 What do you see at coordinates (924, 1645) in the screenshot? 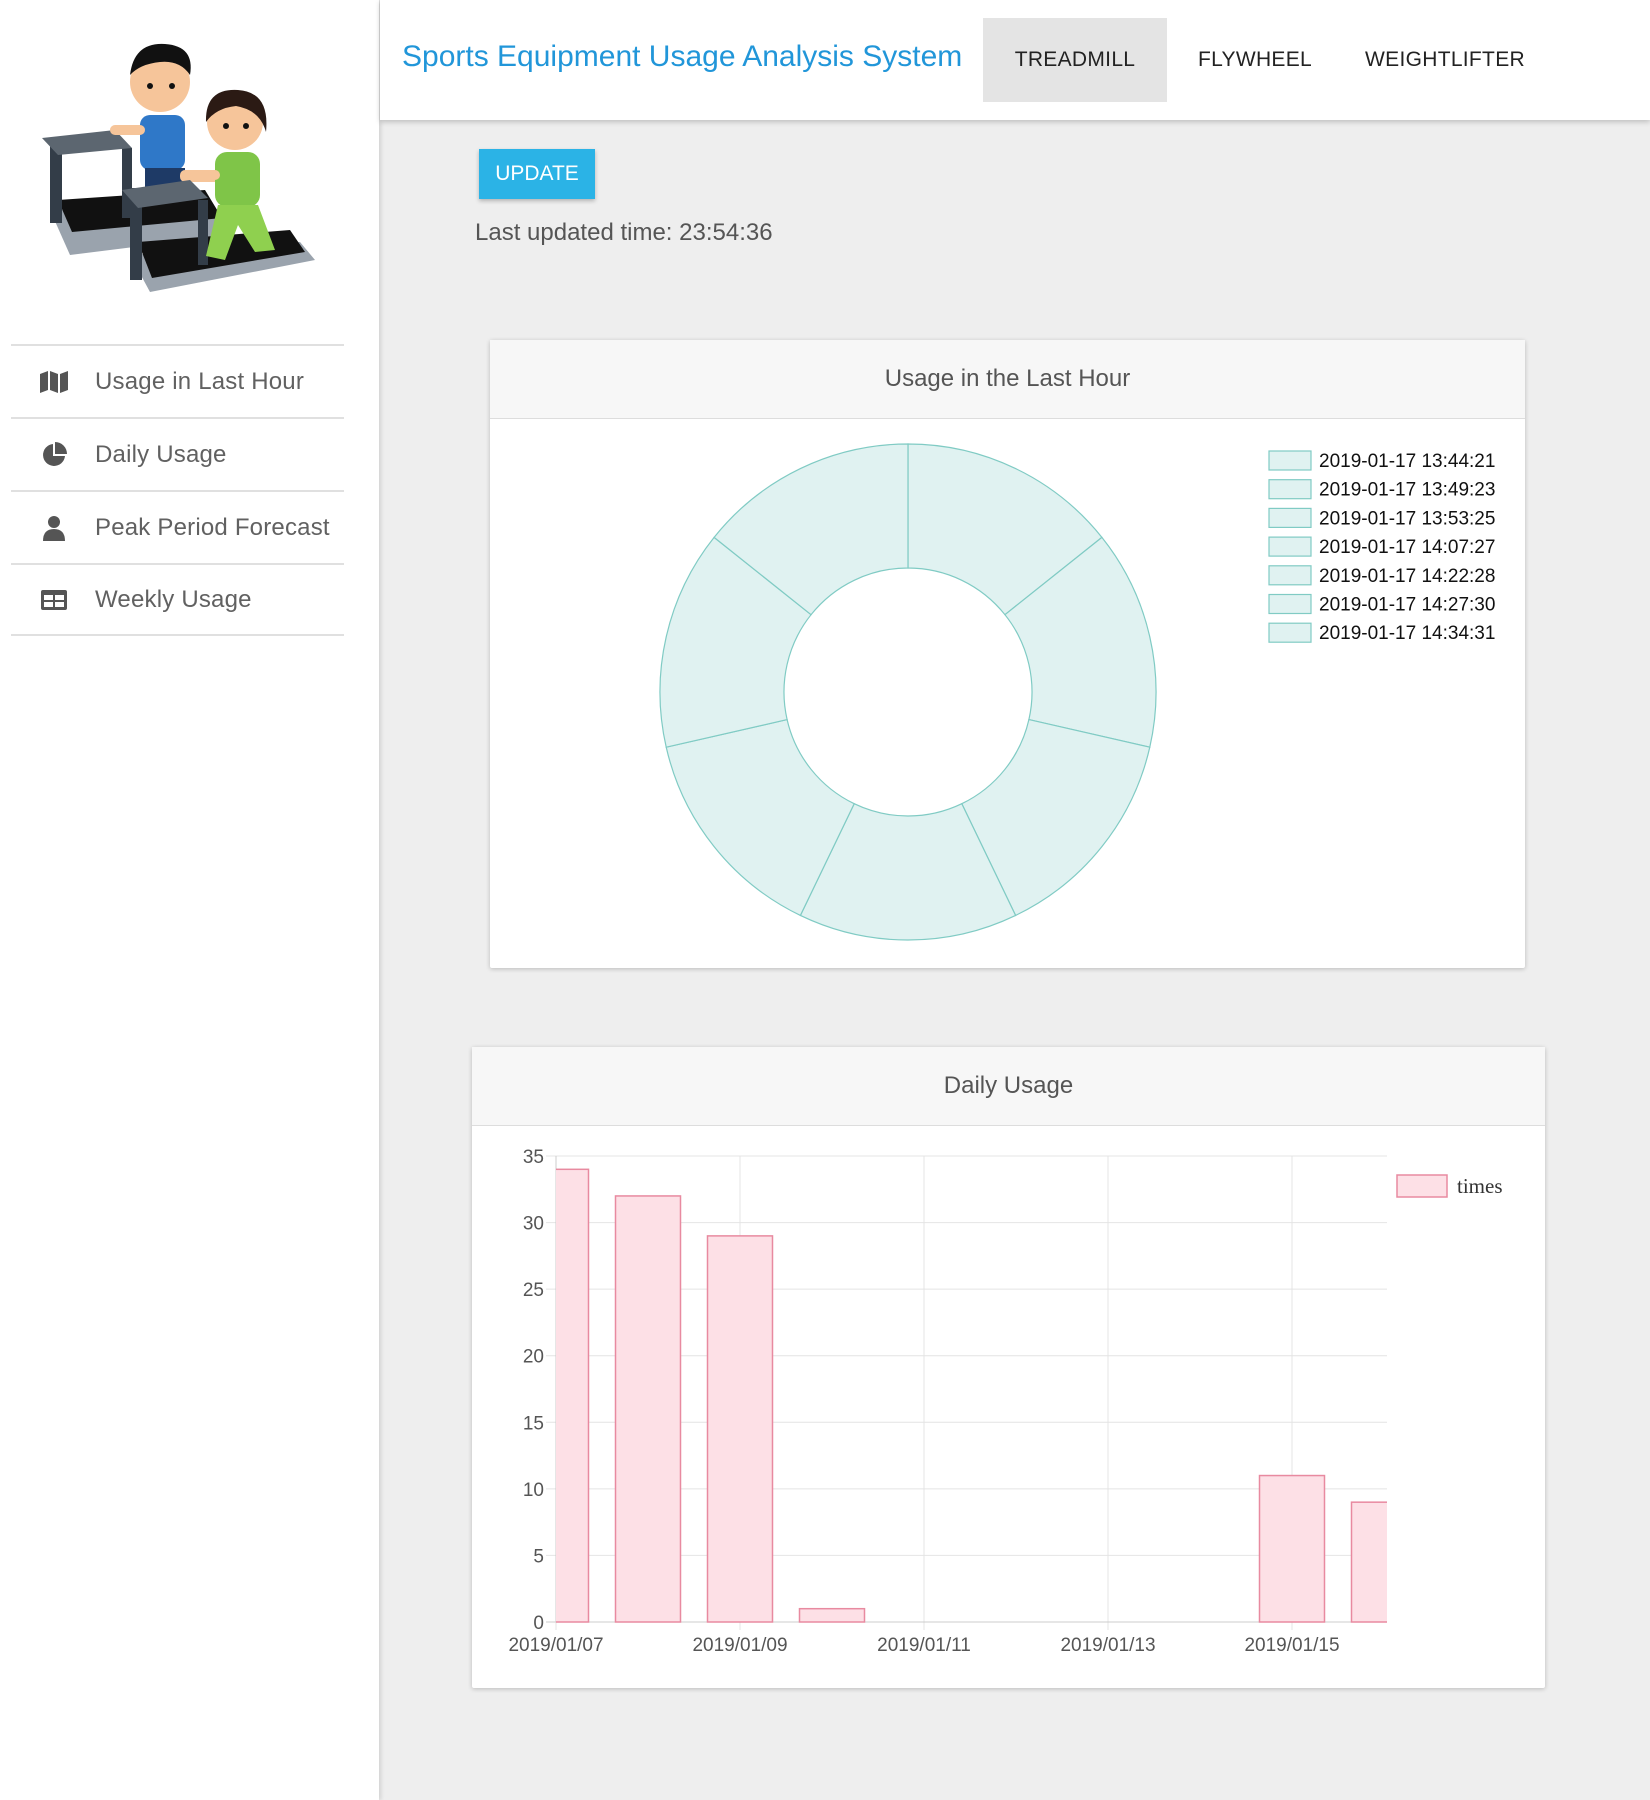
I see `x-tick-label: 2019/01/11` at bounding box center [924, 1645].